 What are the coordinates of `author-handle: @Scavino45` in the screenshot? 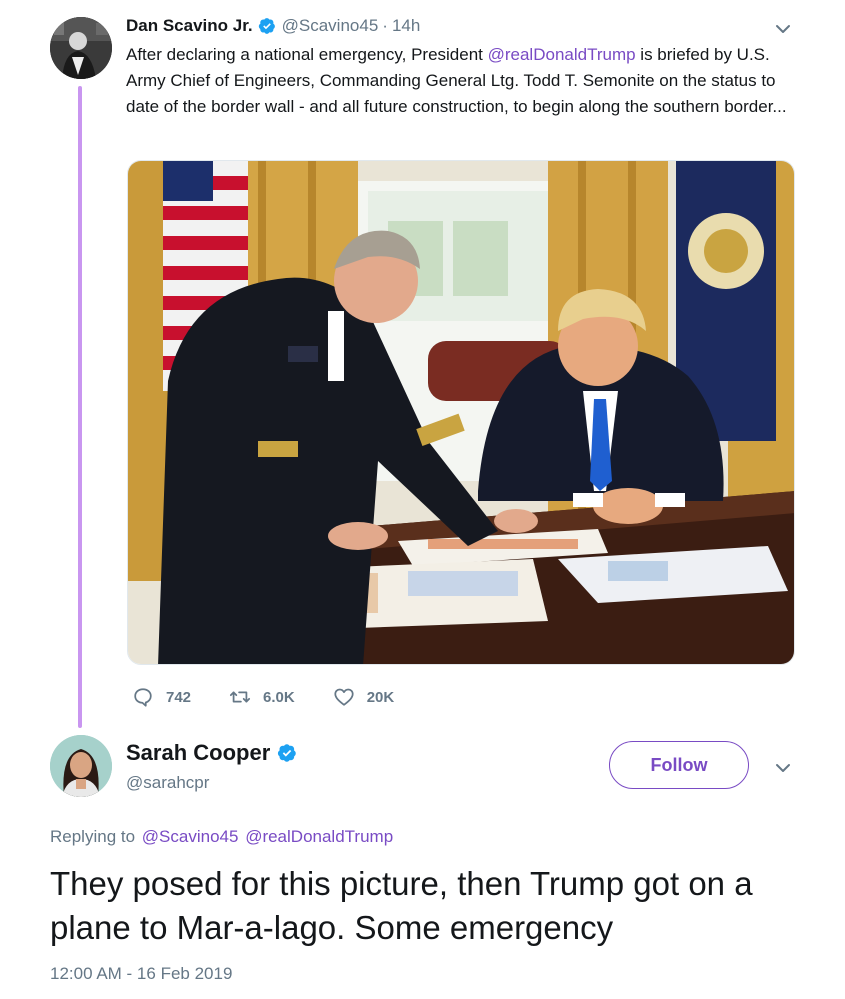 It's located at (330, 26).